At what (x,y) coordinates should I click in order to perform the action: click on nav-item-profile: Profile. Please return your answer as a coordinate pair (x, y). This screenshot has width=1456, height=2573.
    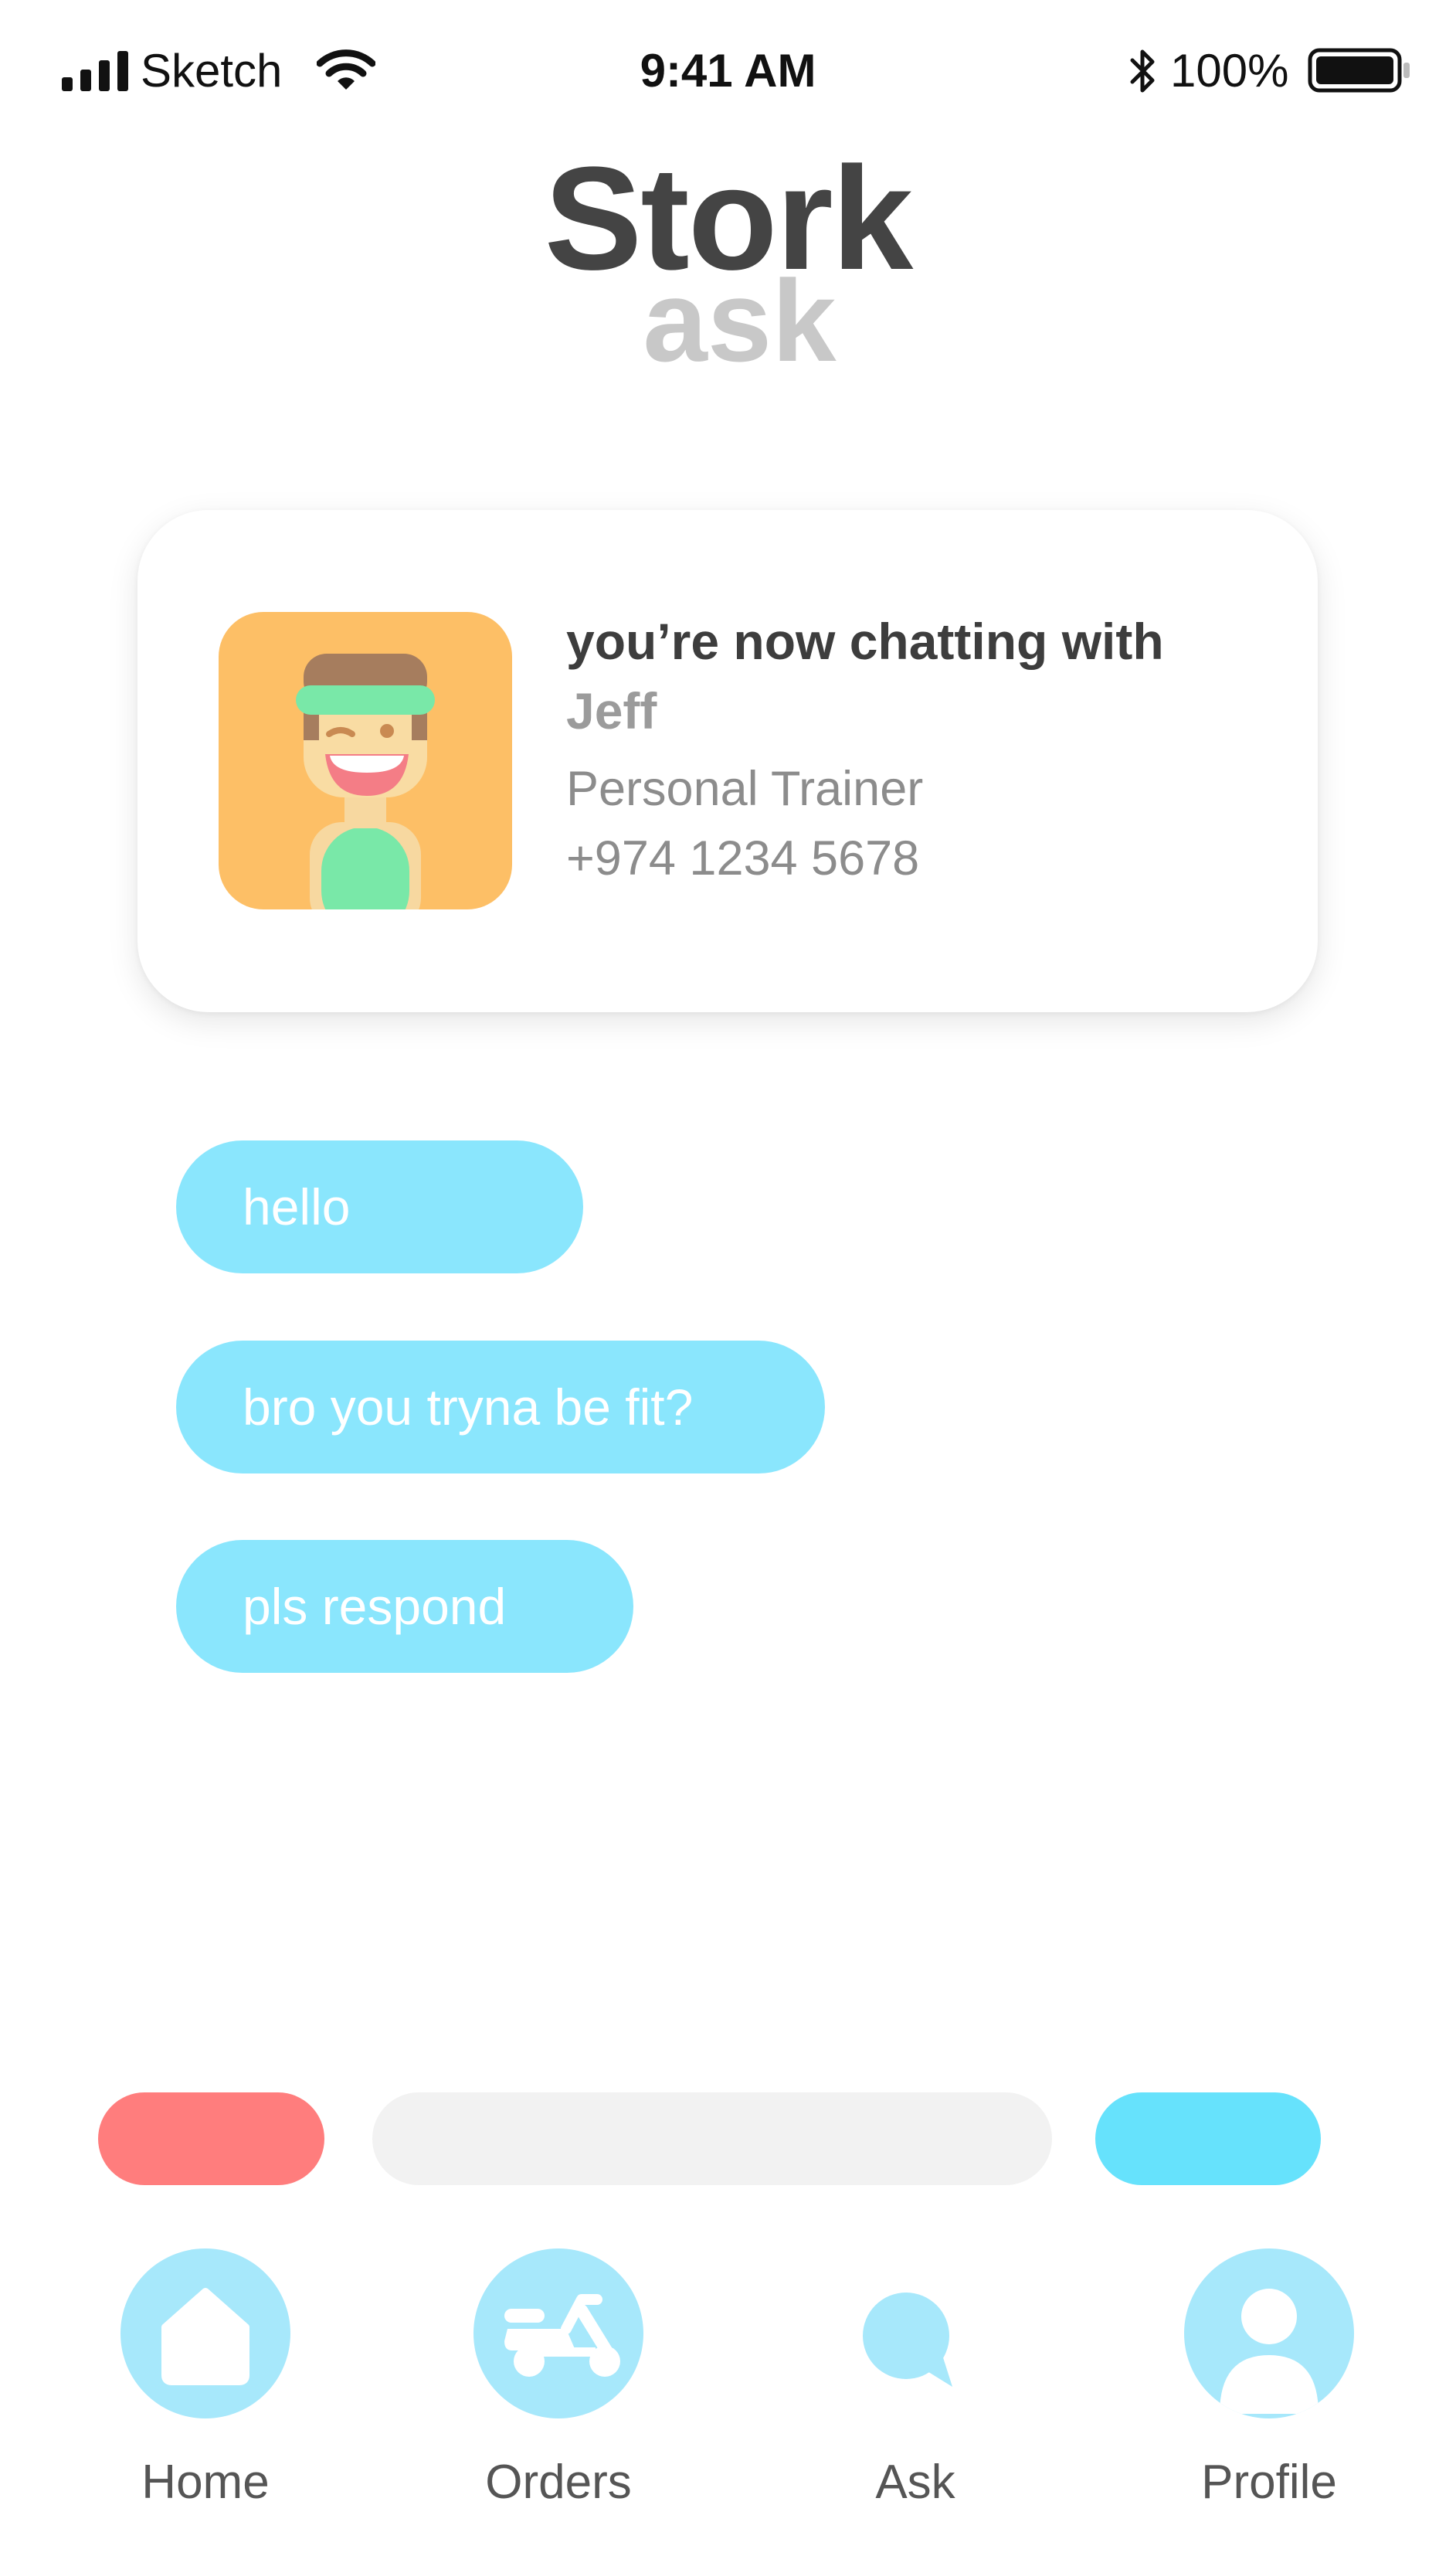
    Looking at the image, I should click on (1269, 2384).